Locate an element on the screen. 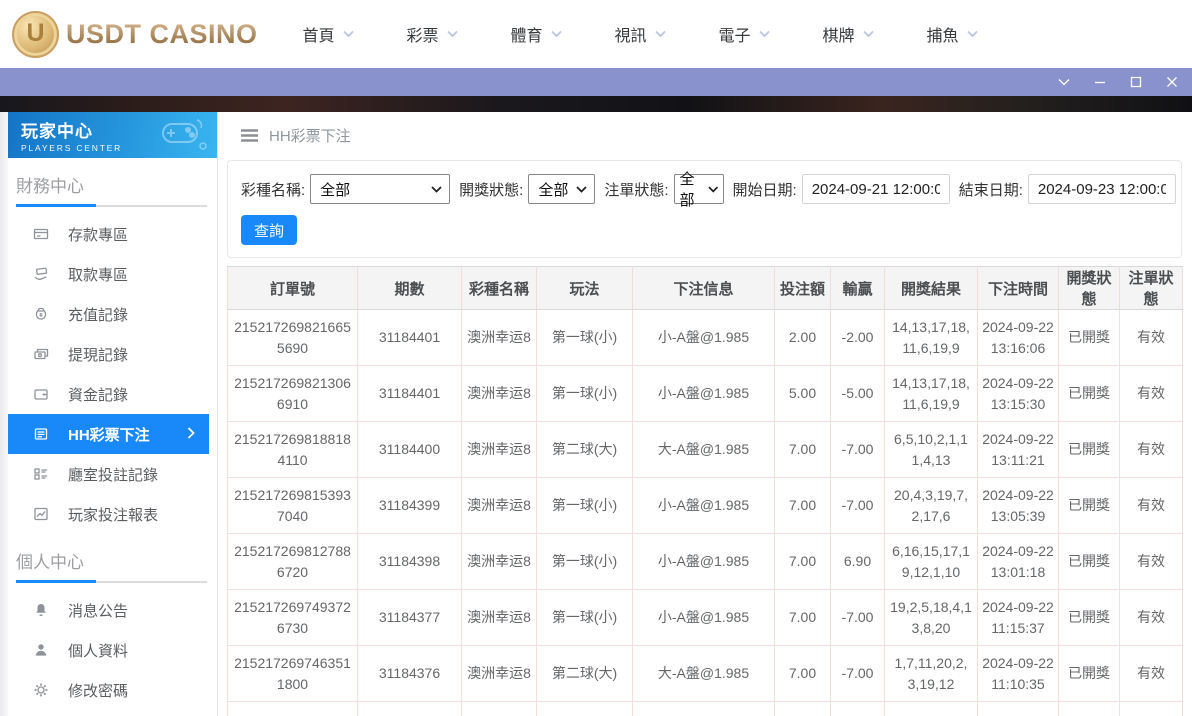 Image resolution: width=1192 pixels, height=716 pixels. coin-logo-icon: U is located at coordinates (35, 34).